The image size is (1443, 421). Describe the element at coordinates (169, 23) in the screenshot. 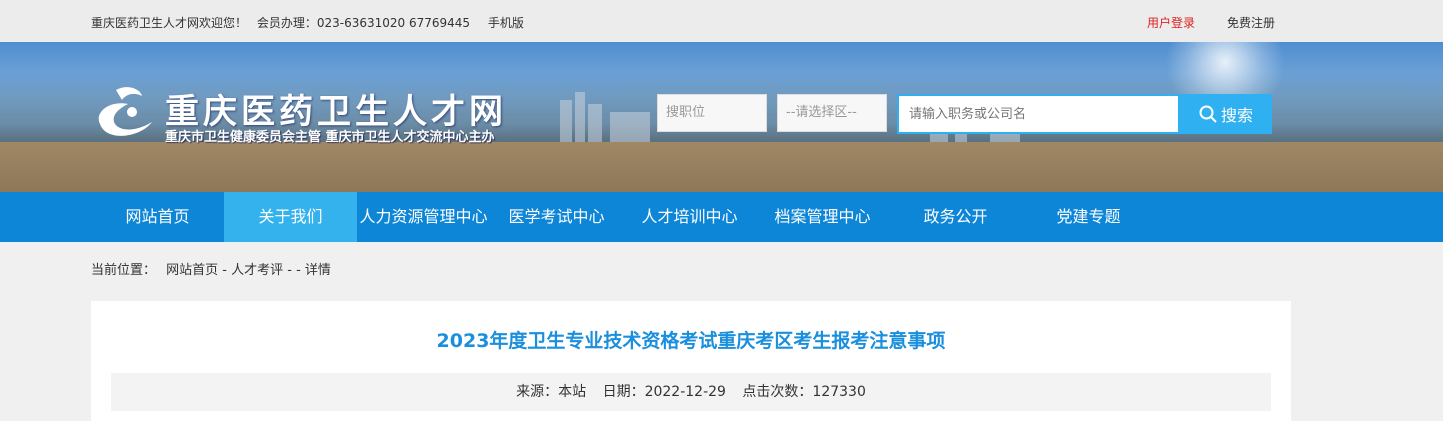

I see `welcome-text: 重庆医药卫生人才网欢迎您！` at that location.